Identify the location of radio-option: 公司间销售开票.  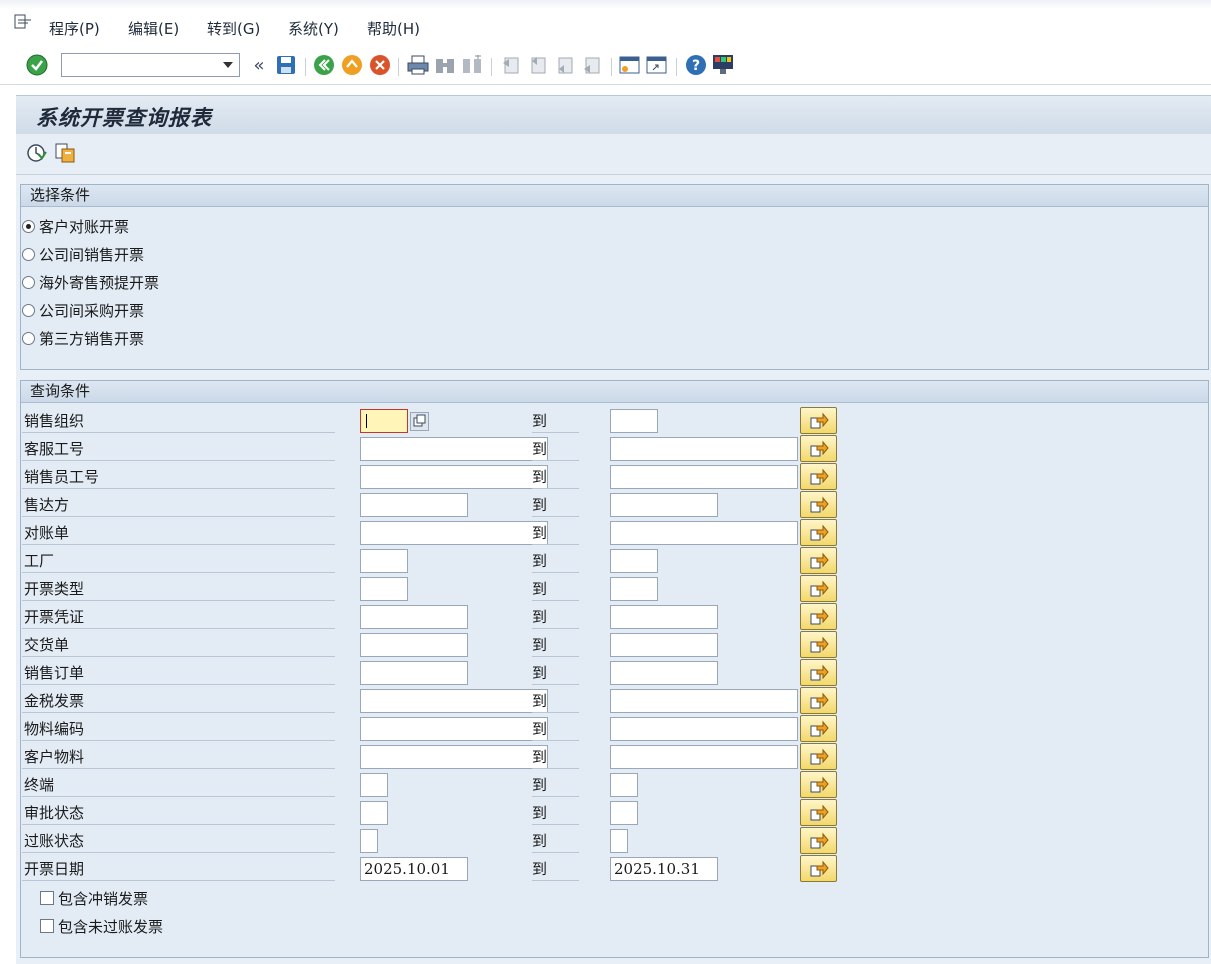
(83, 254).